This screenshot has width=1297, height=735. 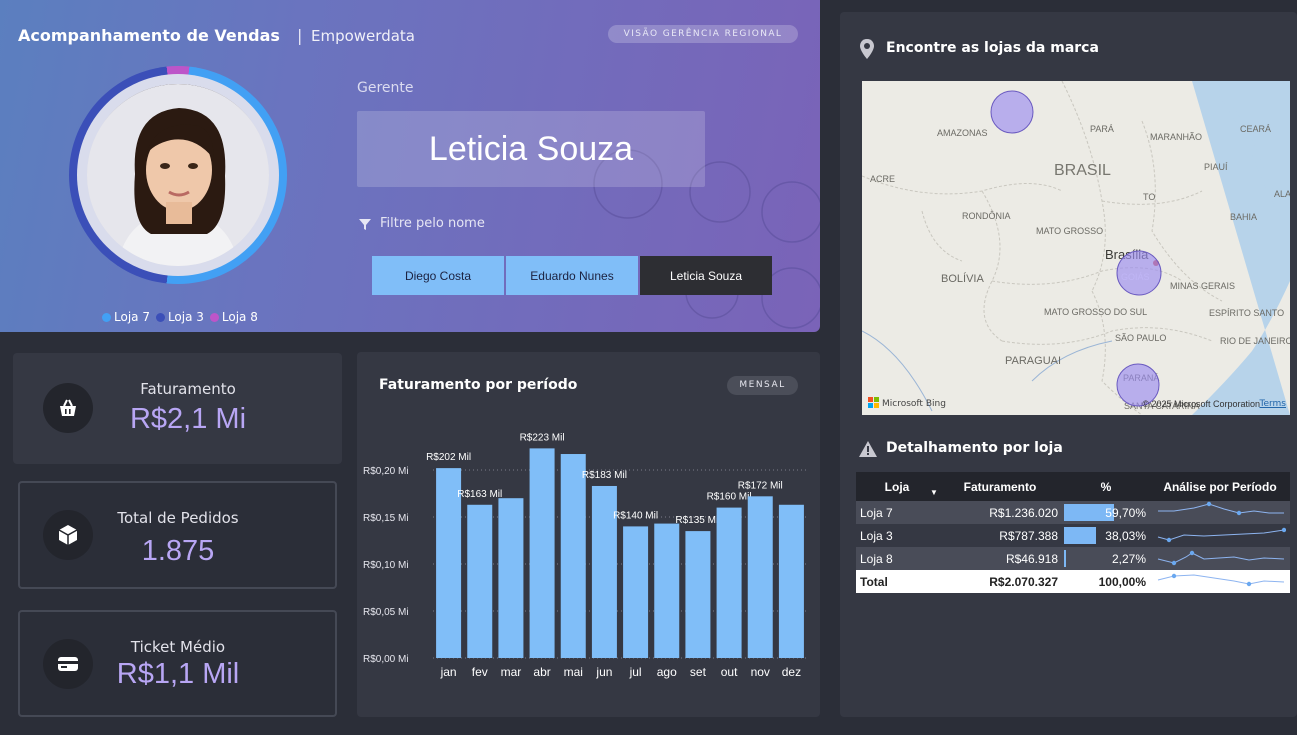 I want to click on map-label: AMAZONAS, so click(x=962, y=133).